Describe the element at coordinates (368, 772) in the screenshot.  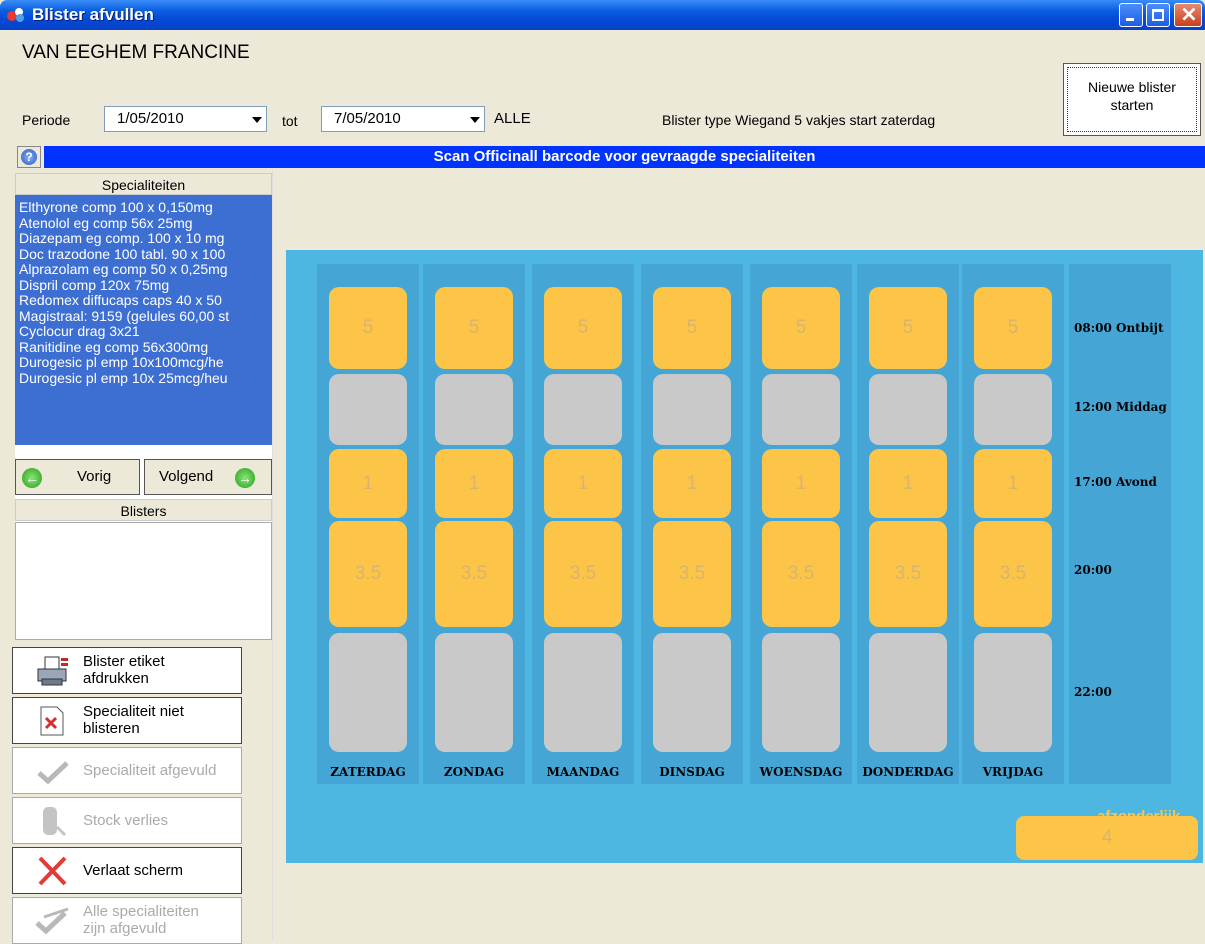
I see `day-label: ZATERDAG` at that location.